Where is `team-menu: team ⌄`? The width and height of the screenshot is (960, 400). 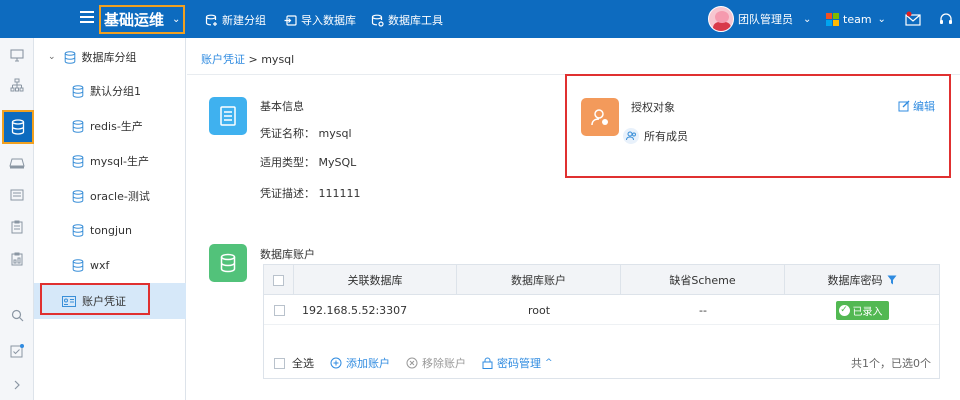 team-menu: team ⌄ is located at coordinates (856, 19).